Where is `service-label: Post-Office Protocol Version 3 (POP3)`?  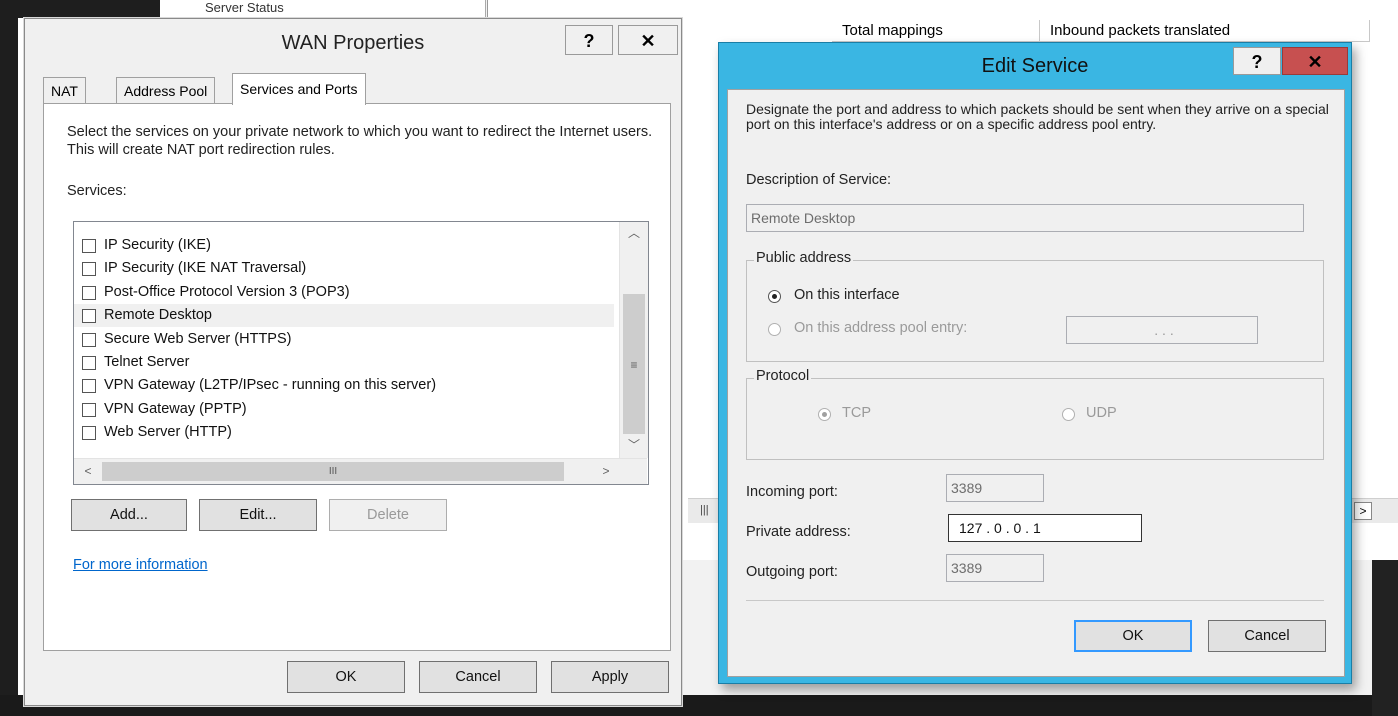 service-label: Post-Office Protocol Version 3 (POP3) is located at coordinates (227, 291).